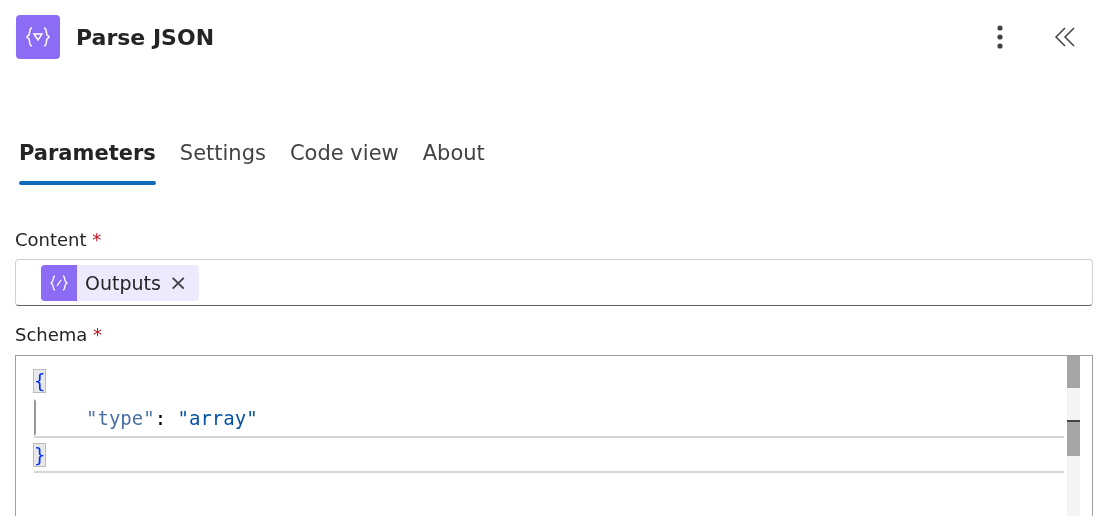 The width and height of the screenshot is (1096, 521). Describe the element at coordinates (453, 163) in the screenshot. I see `tab: About` at that location.